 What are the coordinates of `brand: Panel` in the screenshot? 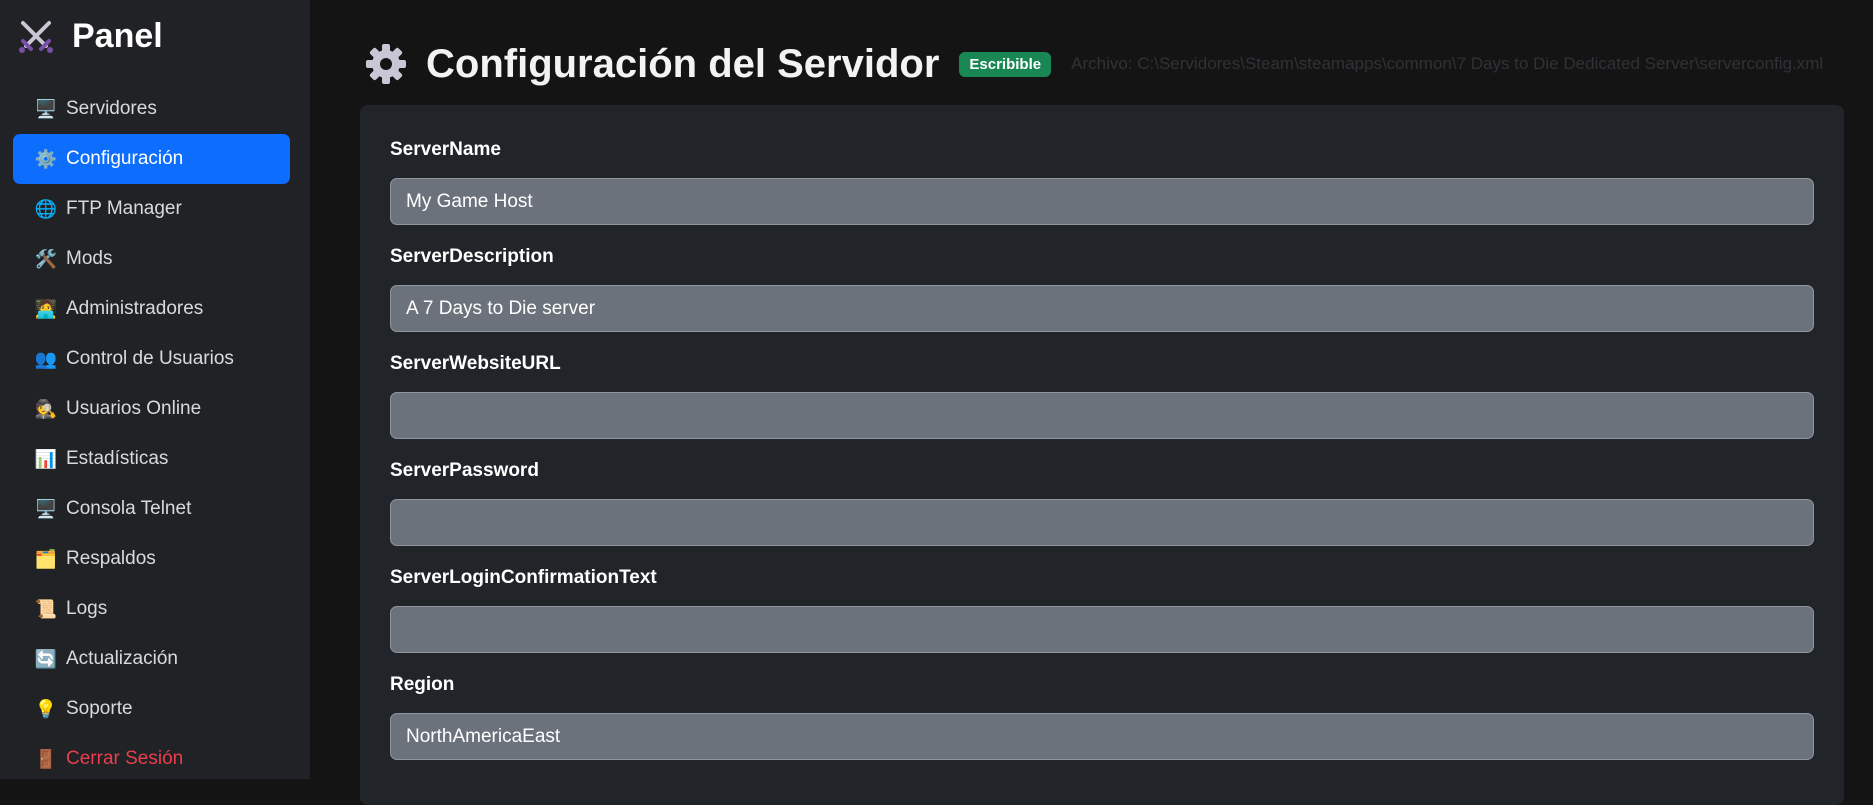 It's located at (89, 36).